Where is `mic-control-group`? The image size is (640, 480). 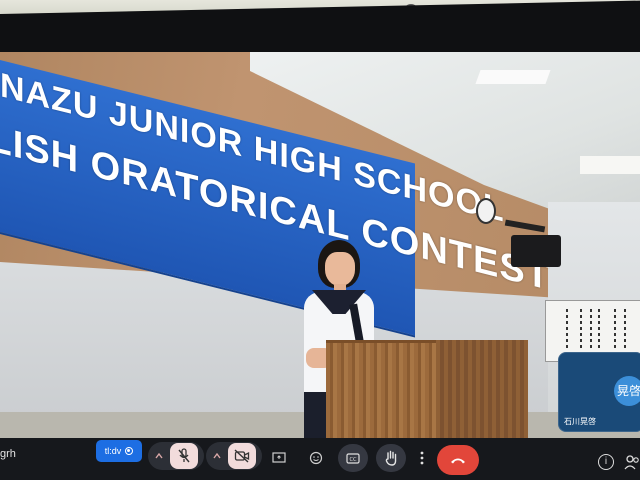 mic-control-group is located at coordinates (176, 456).